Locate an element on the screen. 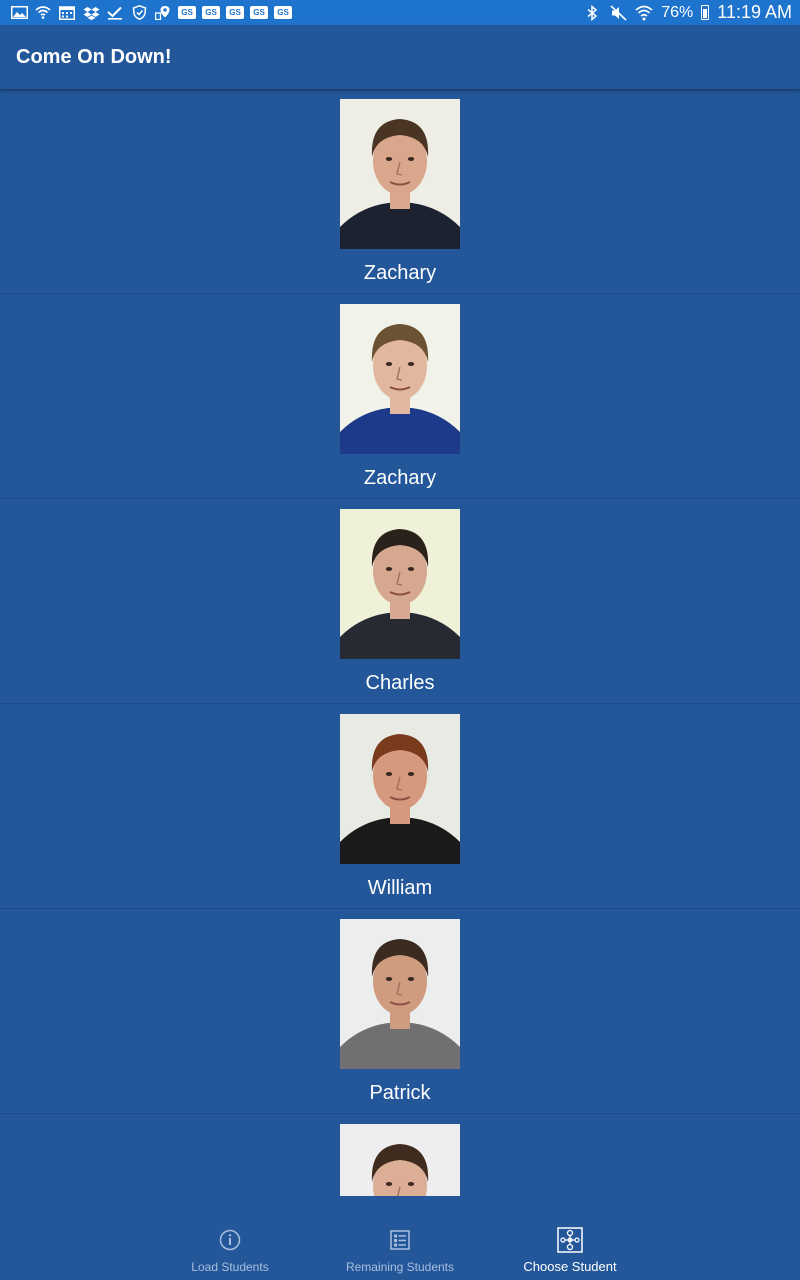 Image resolution: width=800 pixels, height=1280 pixels. bluetooth-icon is located at coordinates (592, 12).